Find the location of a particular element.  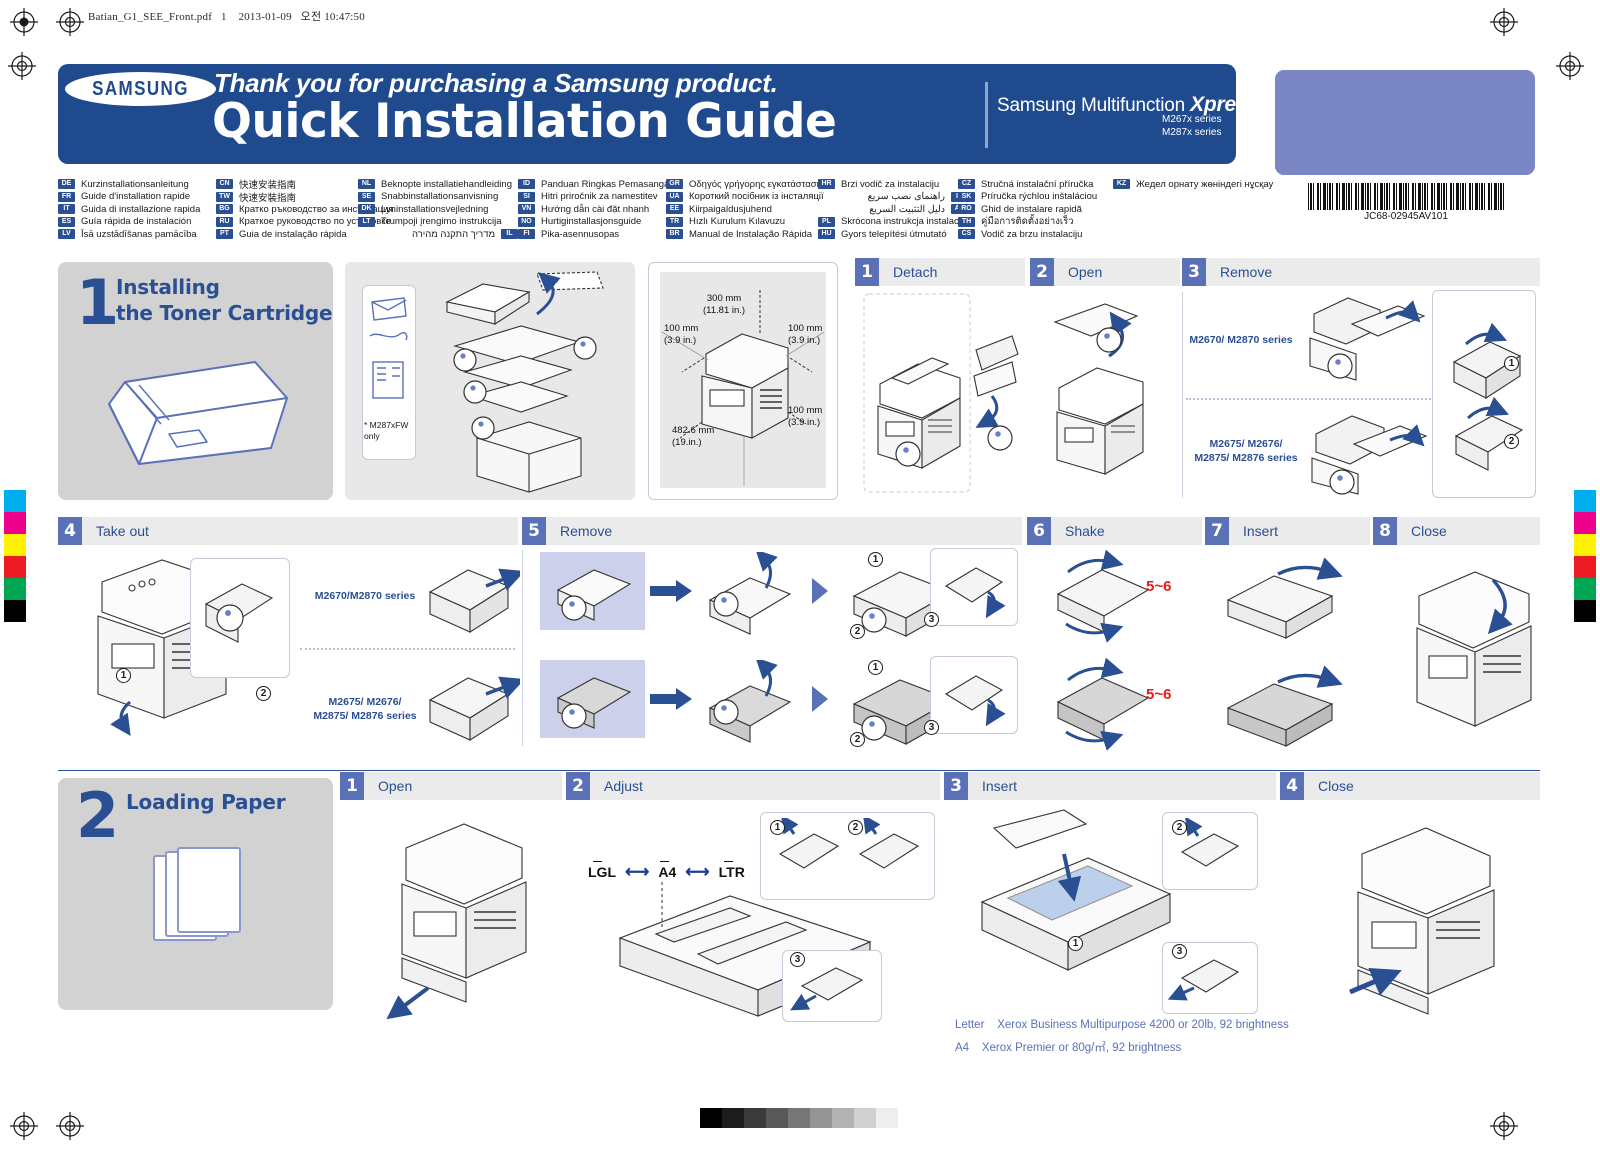

language-title: Trumpoji įrengimo instrukcija is located at coordinates (441, 222).